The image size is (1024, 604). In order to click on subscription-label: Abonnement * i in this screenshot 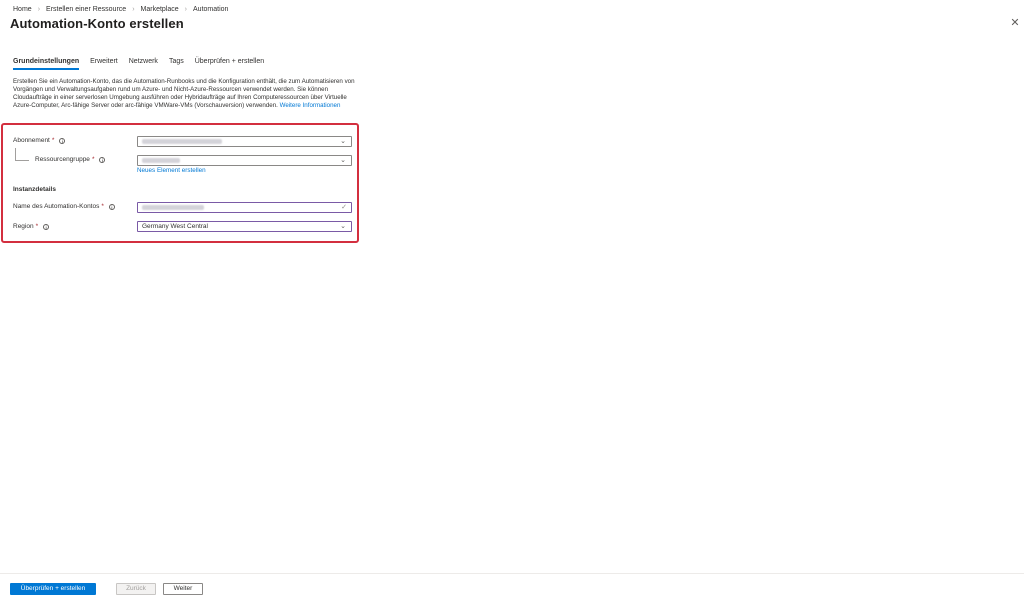, I will do `click(39, 140)`.